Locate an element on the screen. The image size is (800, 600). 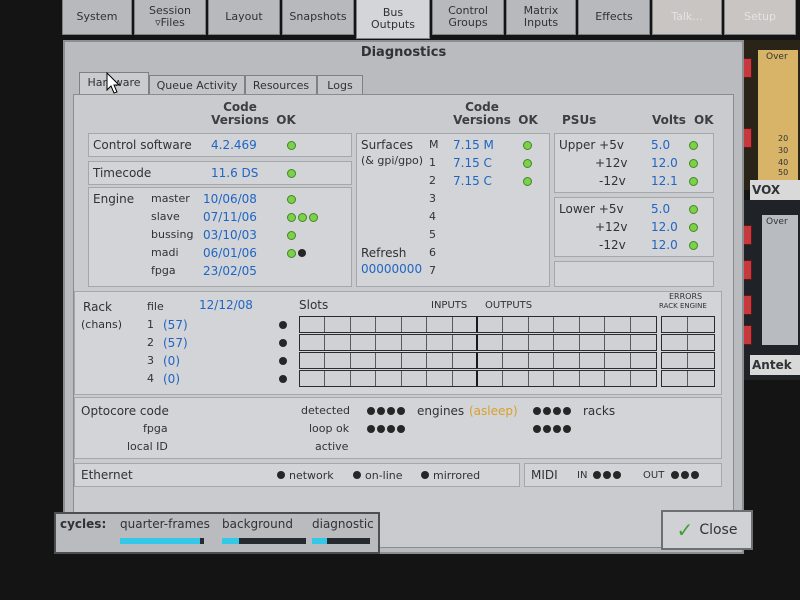
psu-upper-panel: Upper +5v 5.0 +12v 12.0 -12v 12.1 is located at coordinates (634, 163).